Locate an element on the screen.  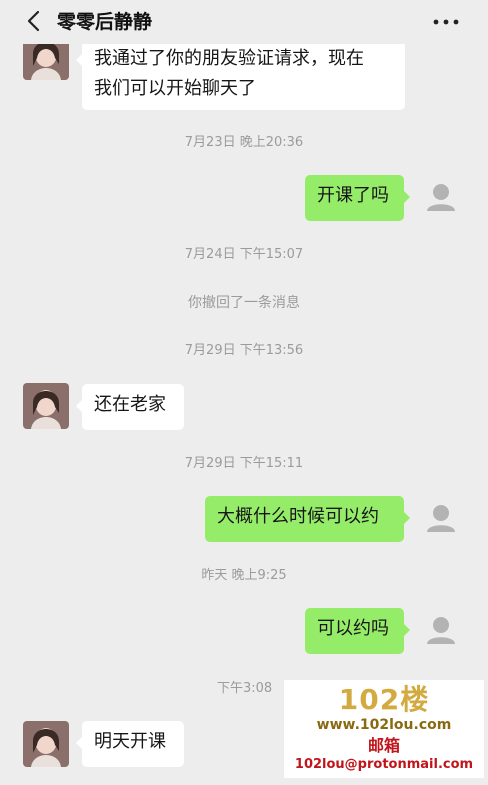
watermark-brand: 102楼 is located at coordinates (384, 699).